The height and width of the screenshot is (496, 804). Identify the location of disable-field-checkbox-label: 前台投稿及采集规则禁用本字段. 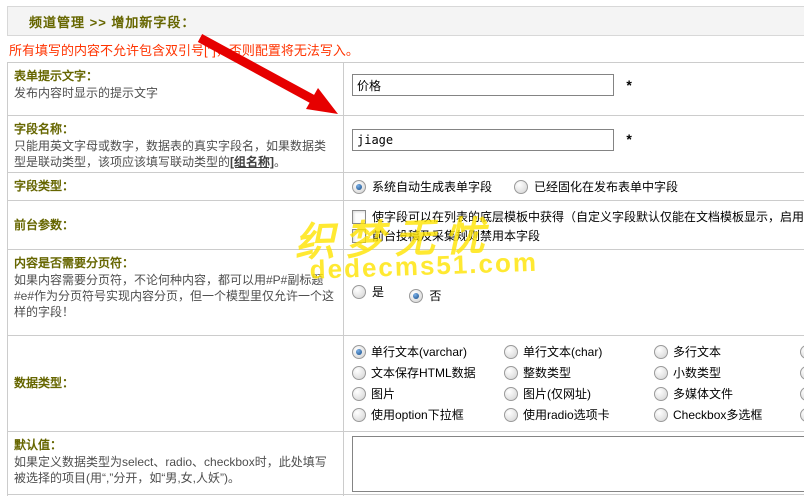
(456, 236).